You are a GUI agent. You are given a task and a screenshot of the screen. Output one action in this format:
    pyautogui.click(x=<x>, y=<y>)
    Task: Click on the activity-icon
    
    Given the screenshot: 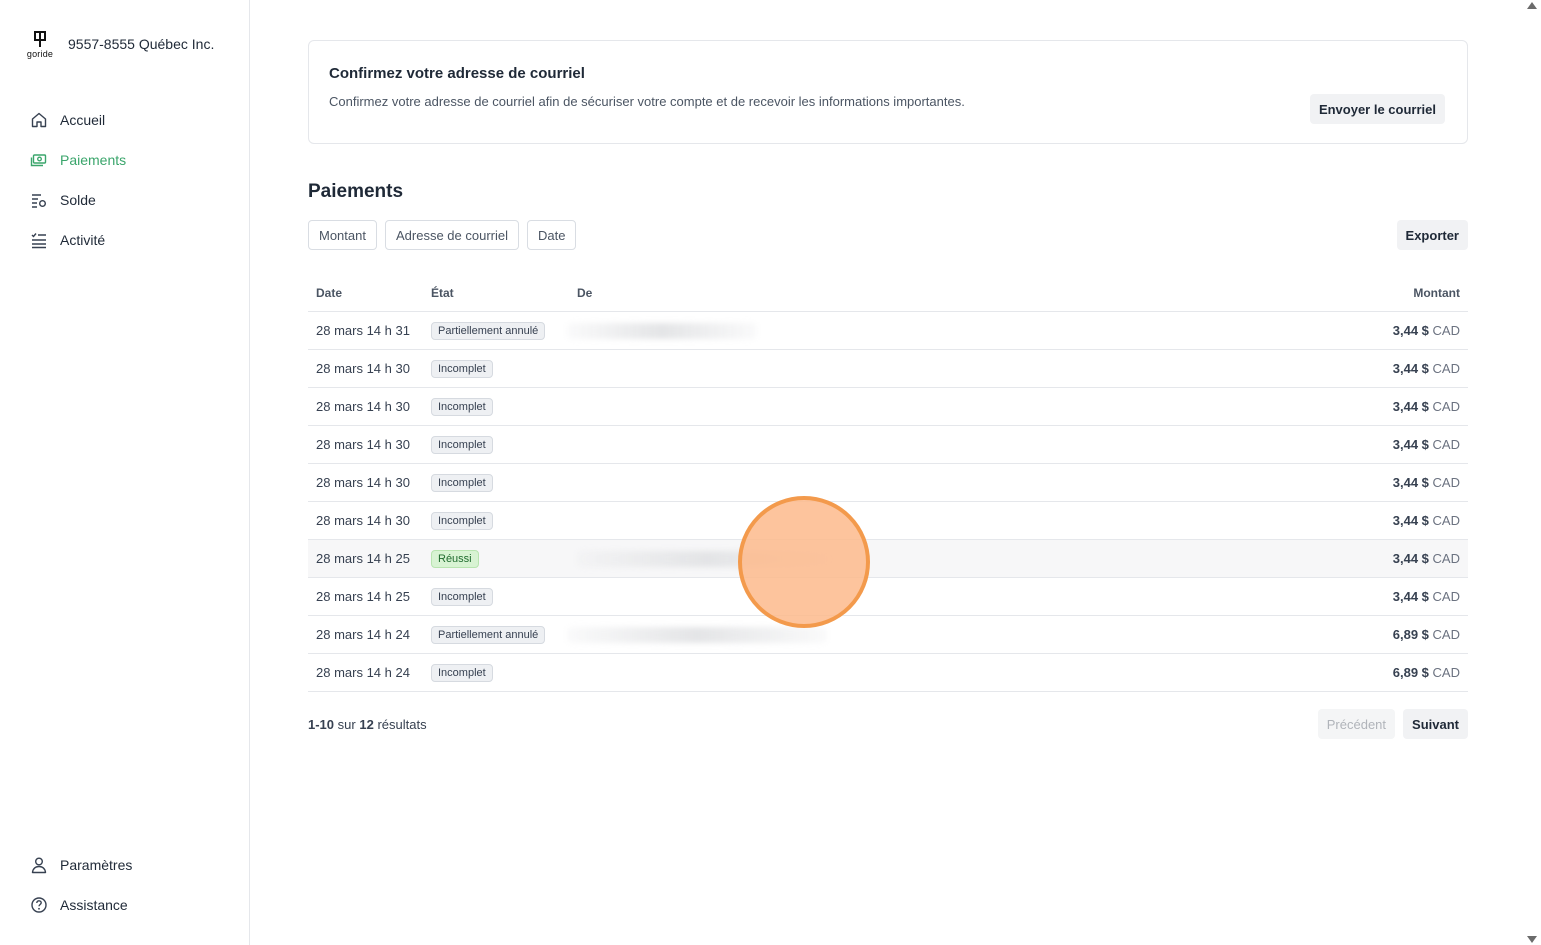 What is the action you would take?
    pyautogui.click(x=38, y=241)
    